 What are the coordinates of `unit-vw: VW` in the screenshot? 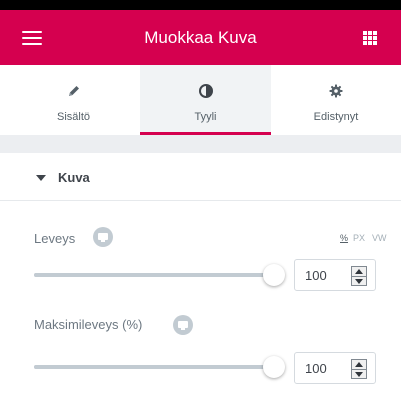 It's located at (379, 238).